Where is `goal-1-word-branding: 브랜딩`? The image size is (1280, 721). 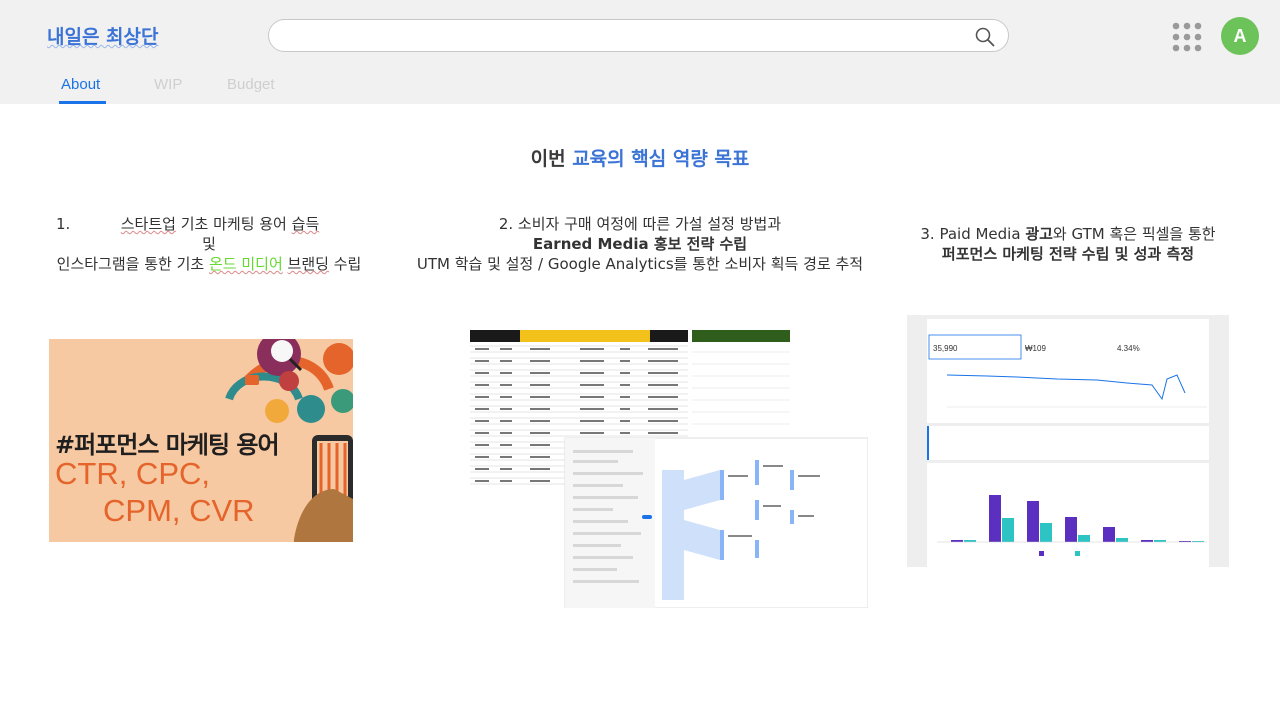
goal-1-word-branding: 브랜딩 is located at coordinates (308, 264).